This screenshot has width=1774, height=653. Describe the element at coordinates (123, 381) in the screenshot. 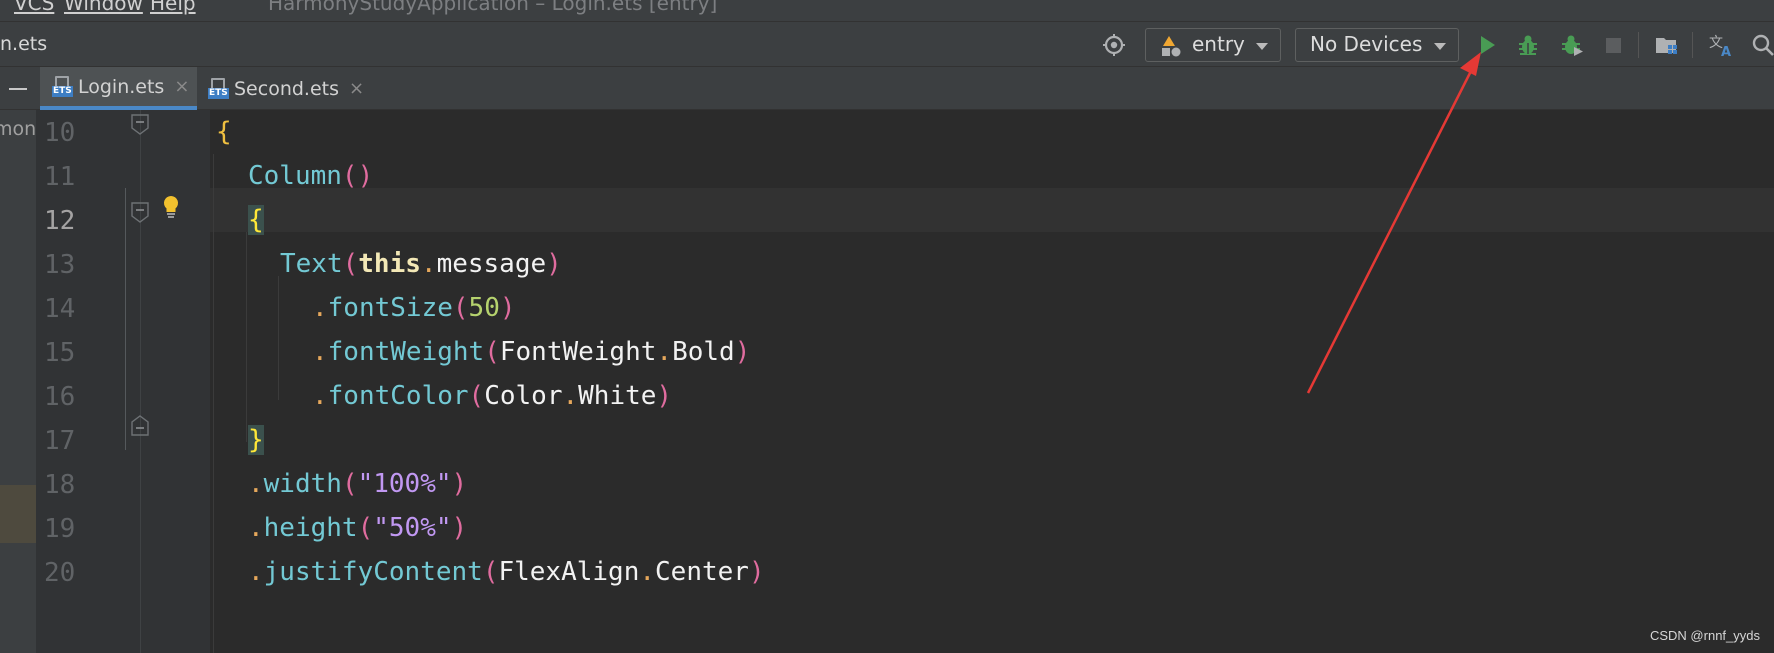

I see `editor-gutter: 10 11 12 13 14 15 16 17 18 19 20` at that location.